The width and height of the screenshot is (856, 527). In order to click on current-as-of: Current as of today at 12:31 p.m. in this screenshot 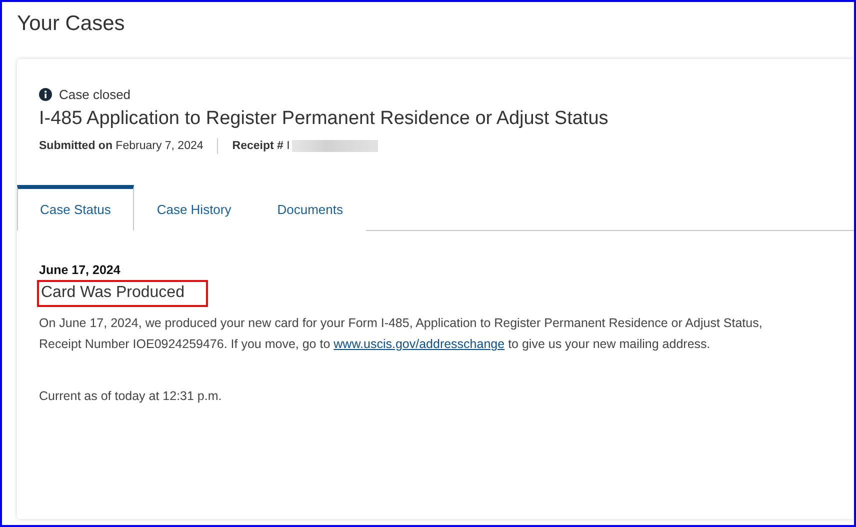, I will do `click(130, 396)`.